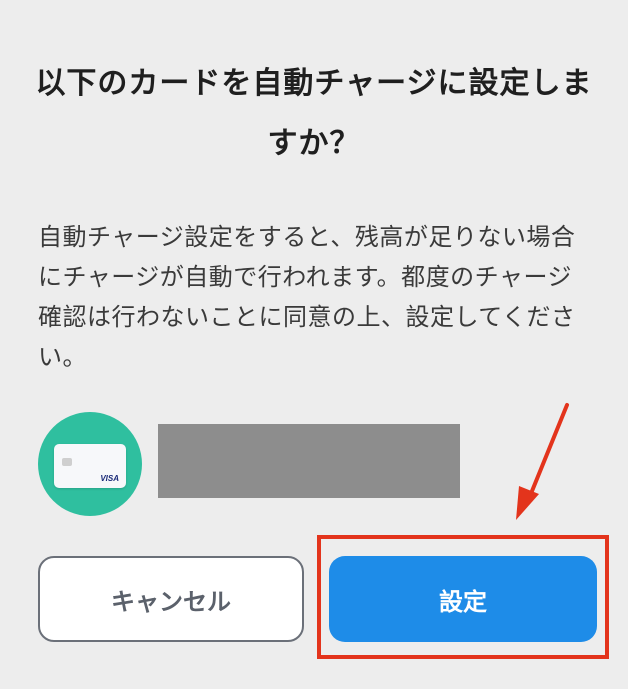 Image resolution: width=628 pixels, height=689 pixels. I want to click on card-number-redacted, so click(309, 461).